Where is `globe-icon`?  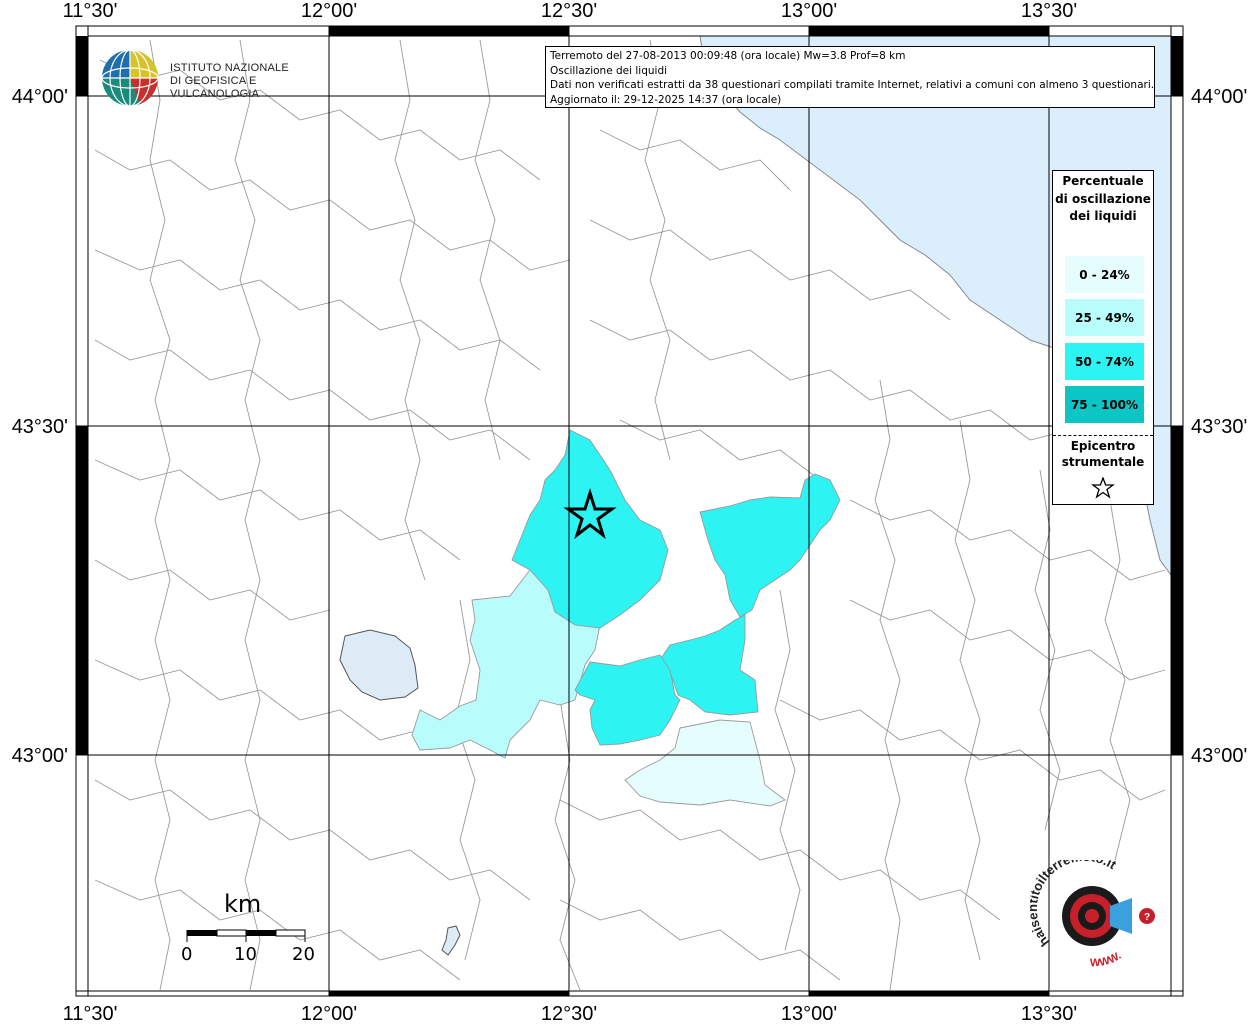 globe-icon is located at coordinates (130, 78).